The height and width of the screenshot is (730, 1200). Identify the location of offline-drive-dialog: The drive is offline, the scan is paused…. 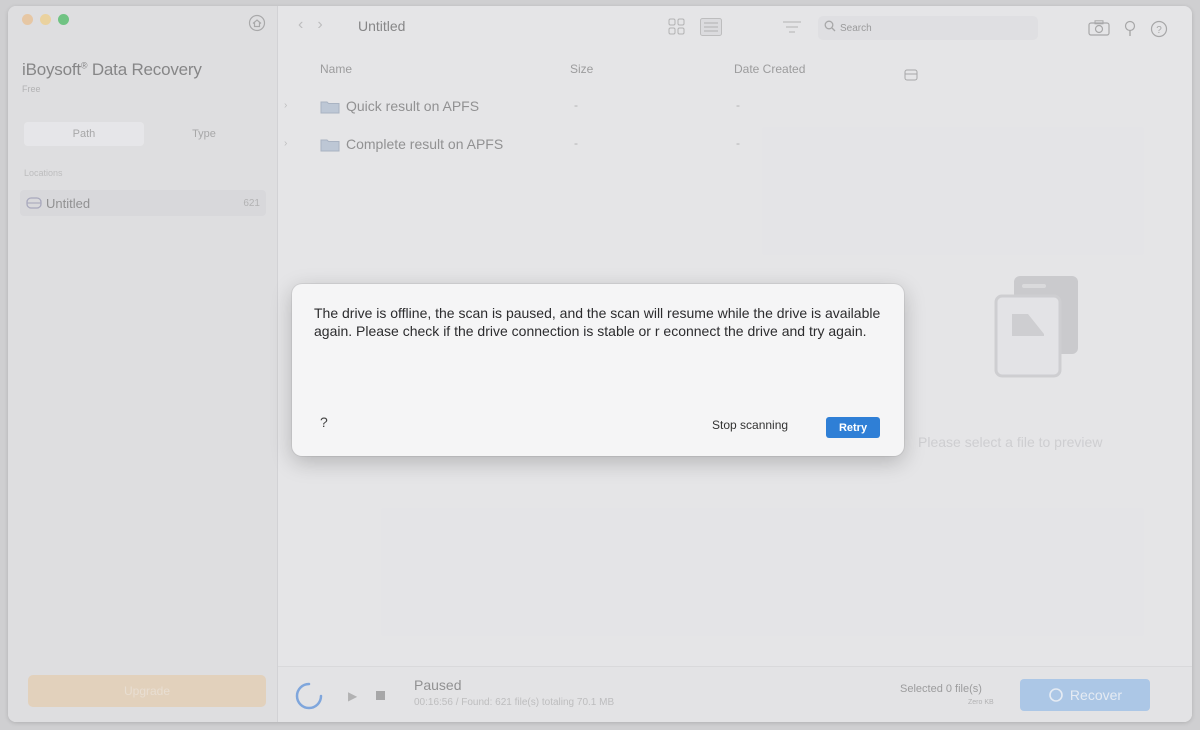
(598, 370).